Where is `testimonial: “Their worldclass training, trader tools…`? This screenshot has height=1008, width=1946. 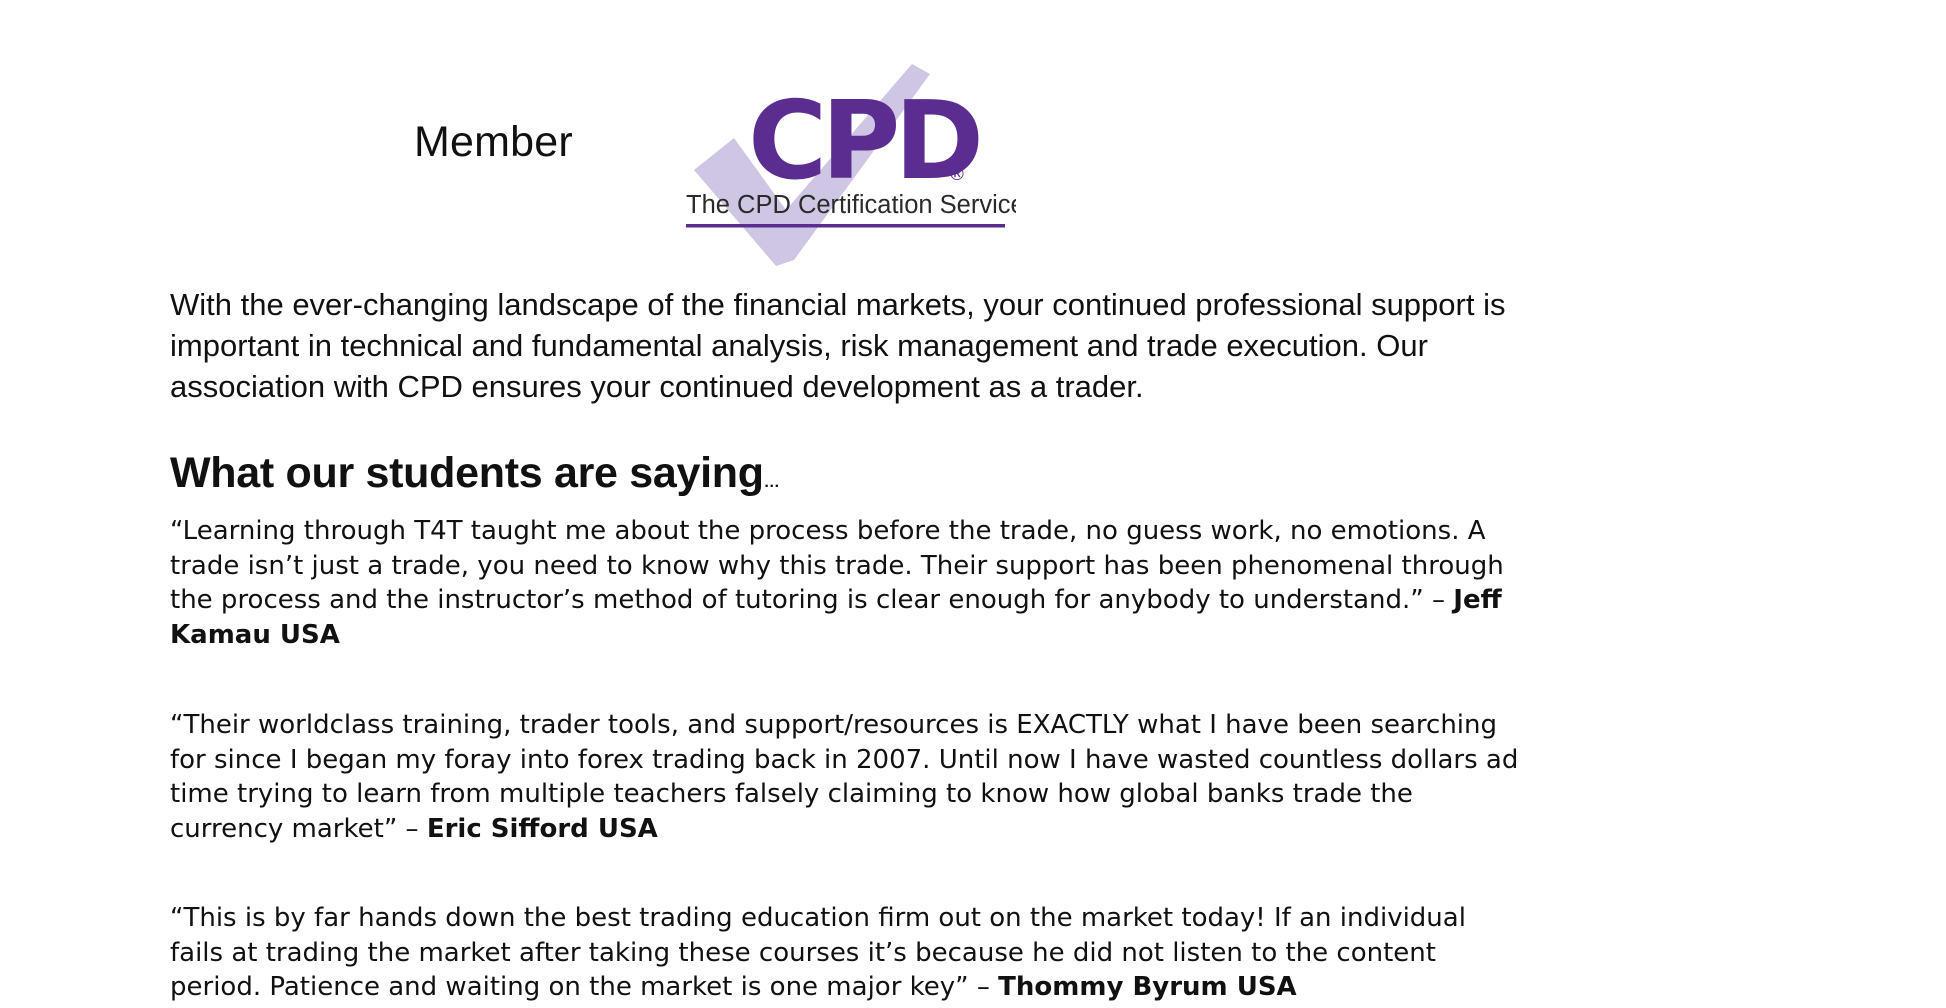
testimonial: “Their worldclass training, trader tools… is located at coordinates (845, 777).